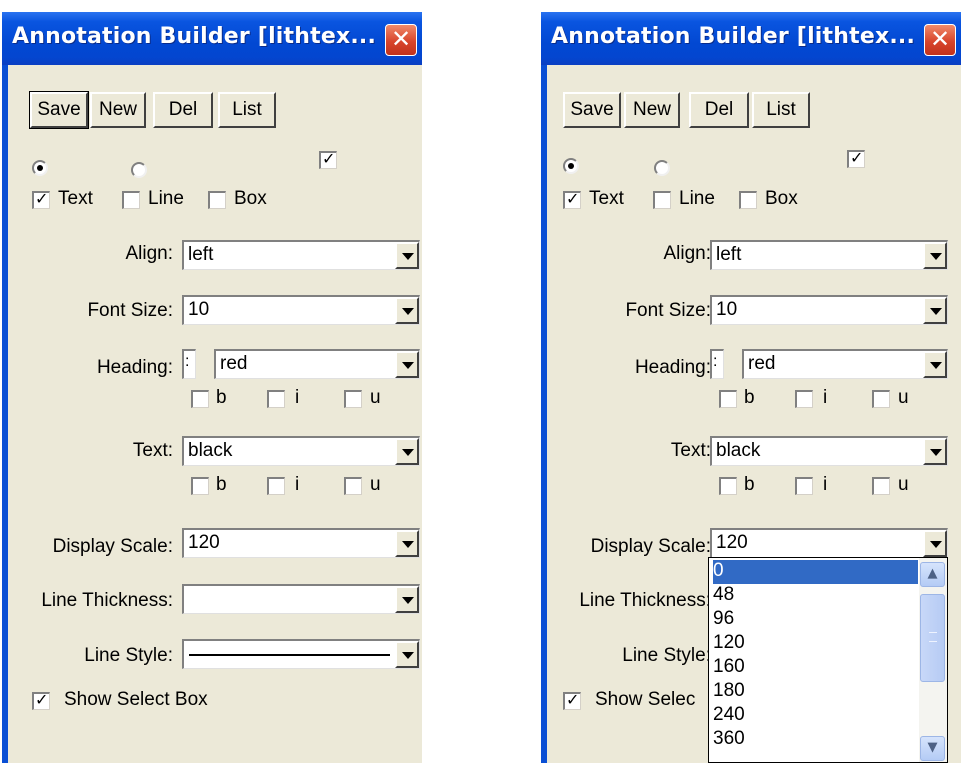 The width and height of the screenshot is (963, 763). I want to click on dropdown-option: 180, so click(815, 692).